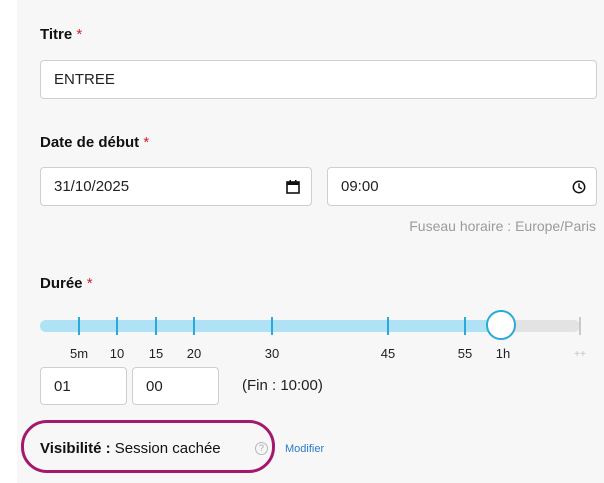 The image size is (604, 483). Describe the element at coordinates (194, 353) in the screenshot. I see `slider-tick-label: 20` at that location.